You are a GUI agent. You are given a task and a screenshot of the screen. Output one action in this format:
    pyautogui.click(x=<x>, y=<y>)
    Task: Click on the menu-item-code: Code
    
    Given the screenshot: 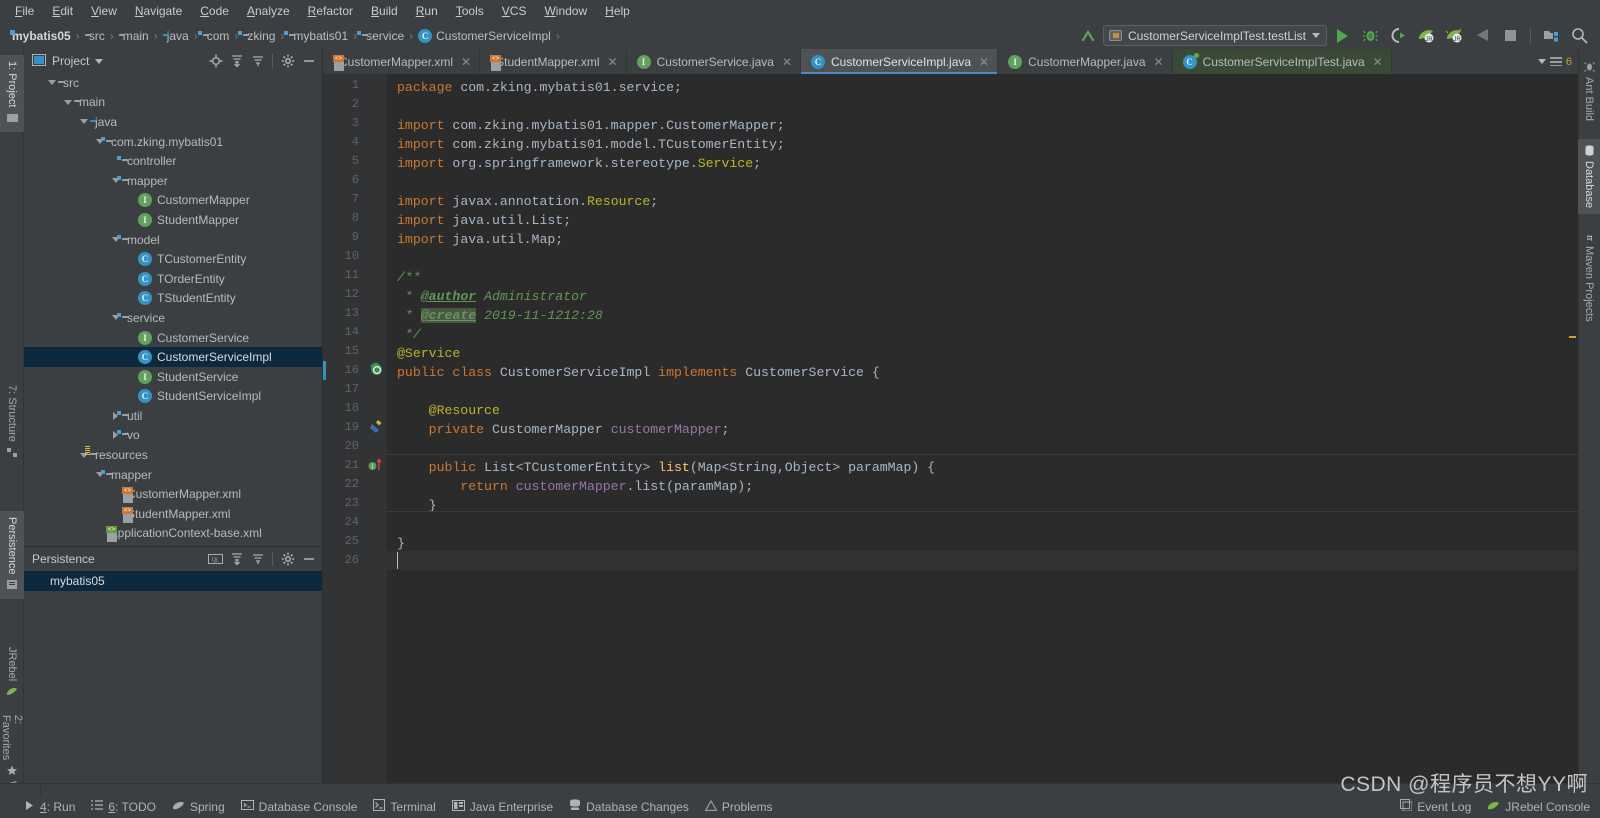 What is the action you would take?
    pyautogui.click(x=214, y=11)
    